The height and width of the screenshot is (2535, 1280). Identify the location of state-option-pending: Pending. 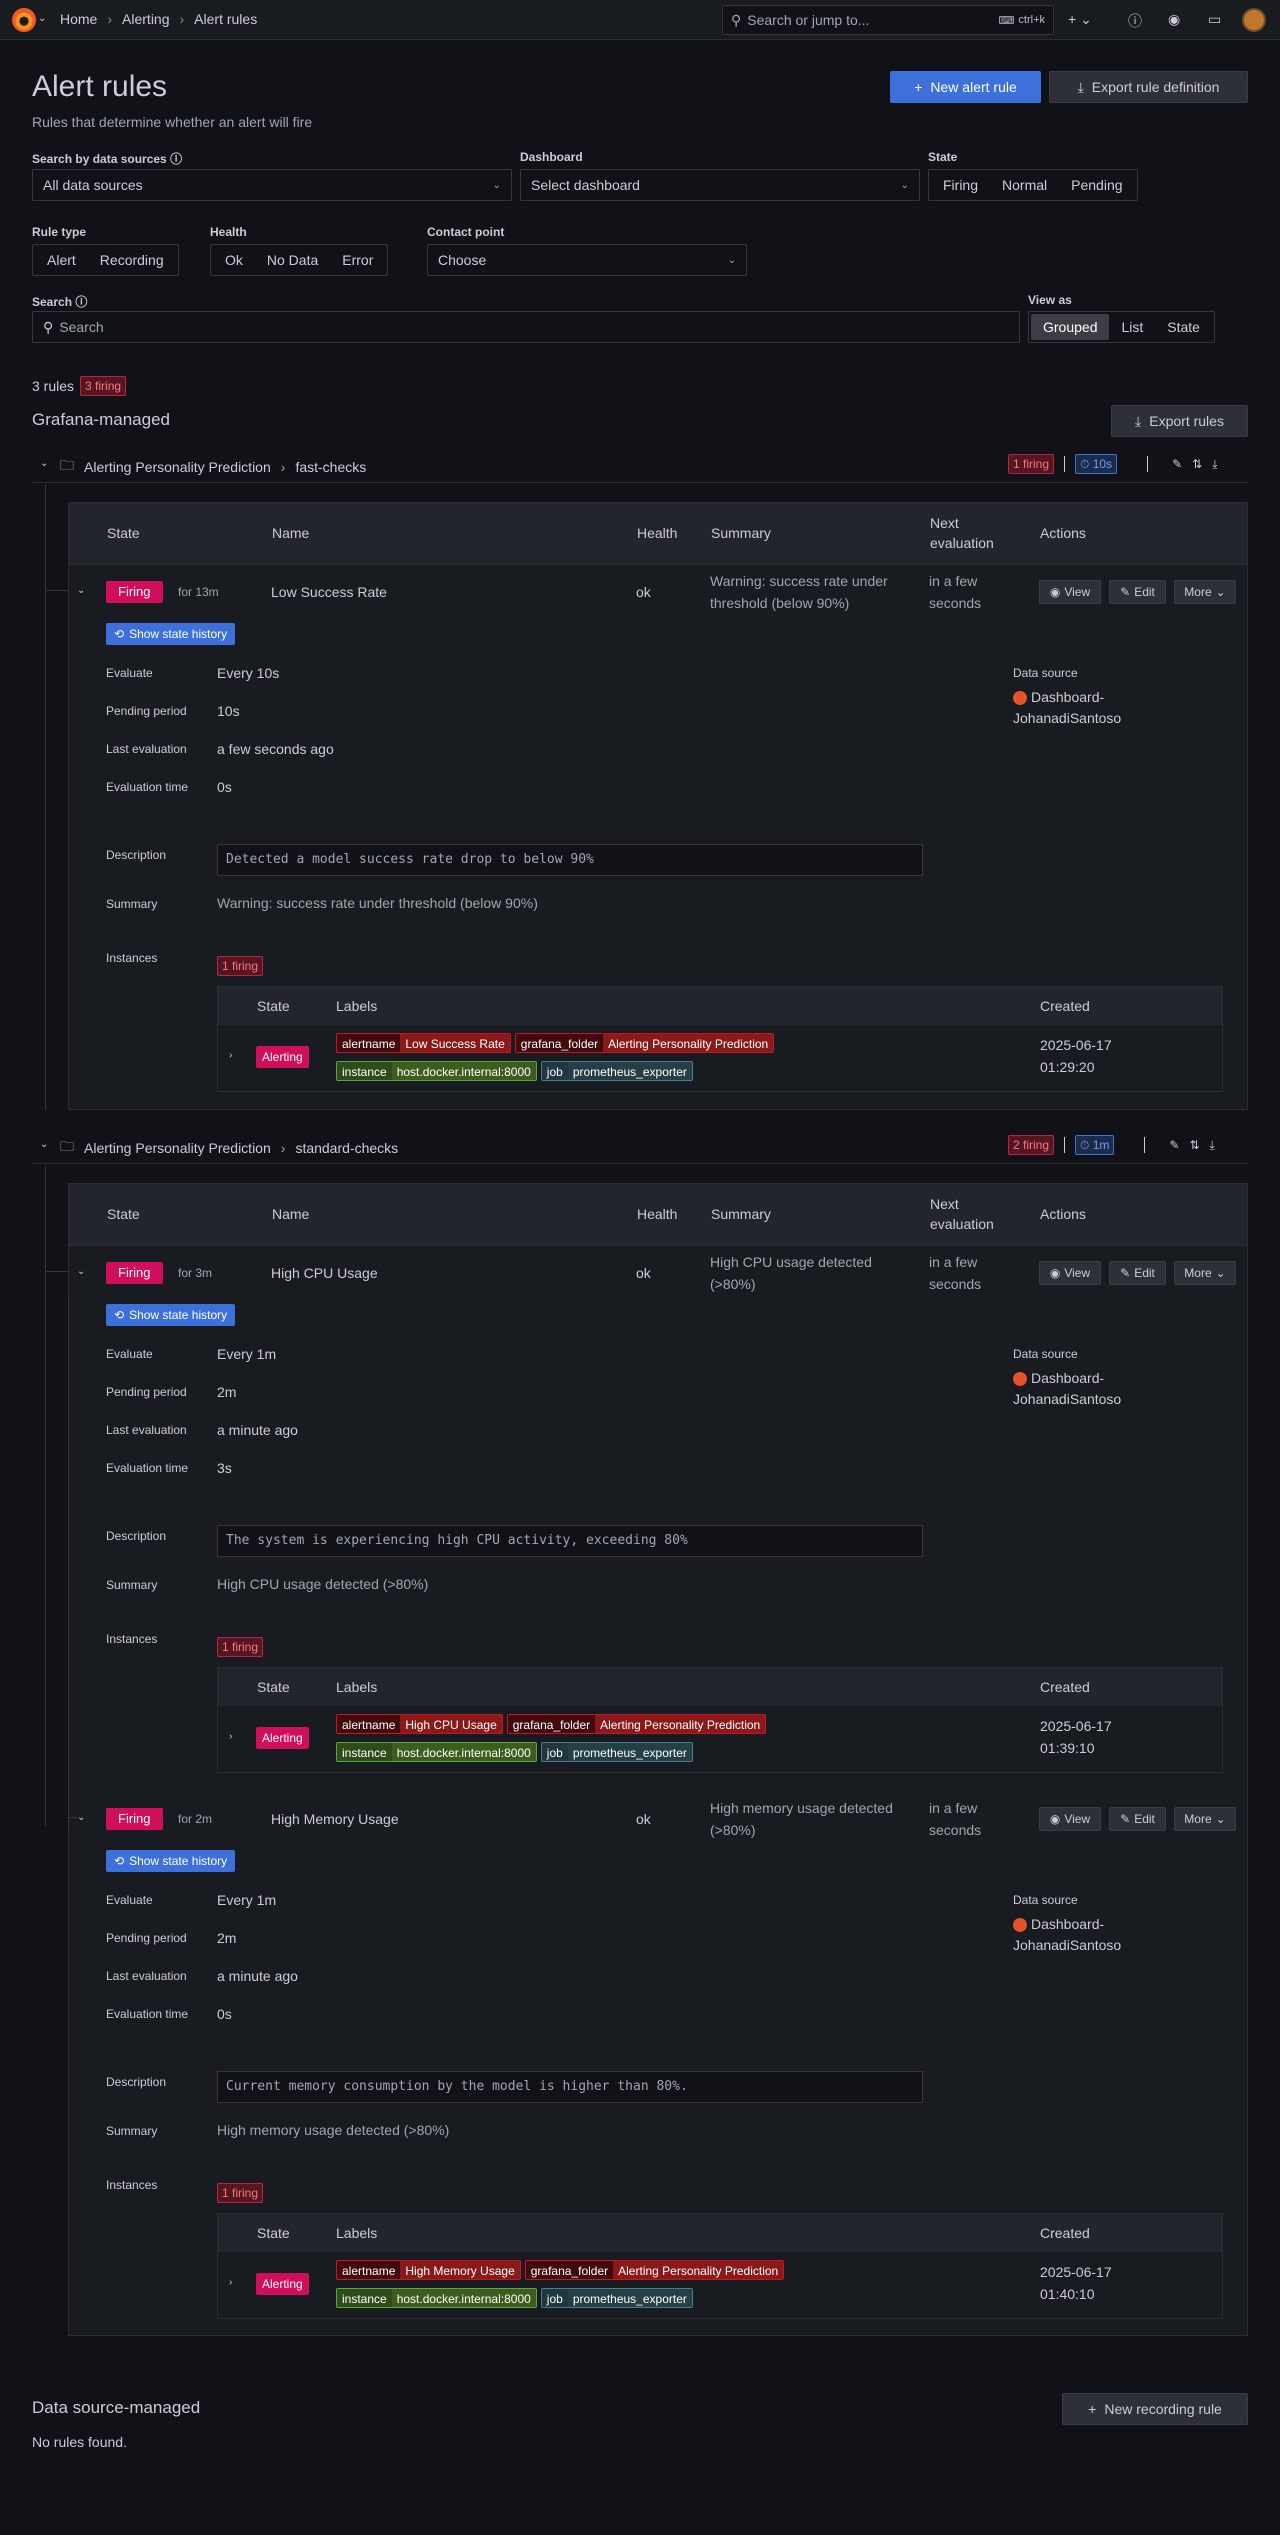
(1096, 185).